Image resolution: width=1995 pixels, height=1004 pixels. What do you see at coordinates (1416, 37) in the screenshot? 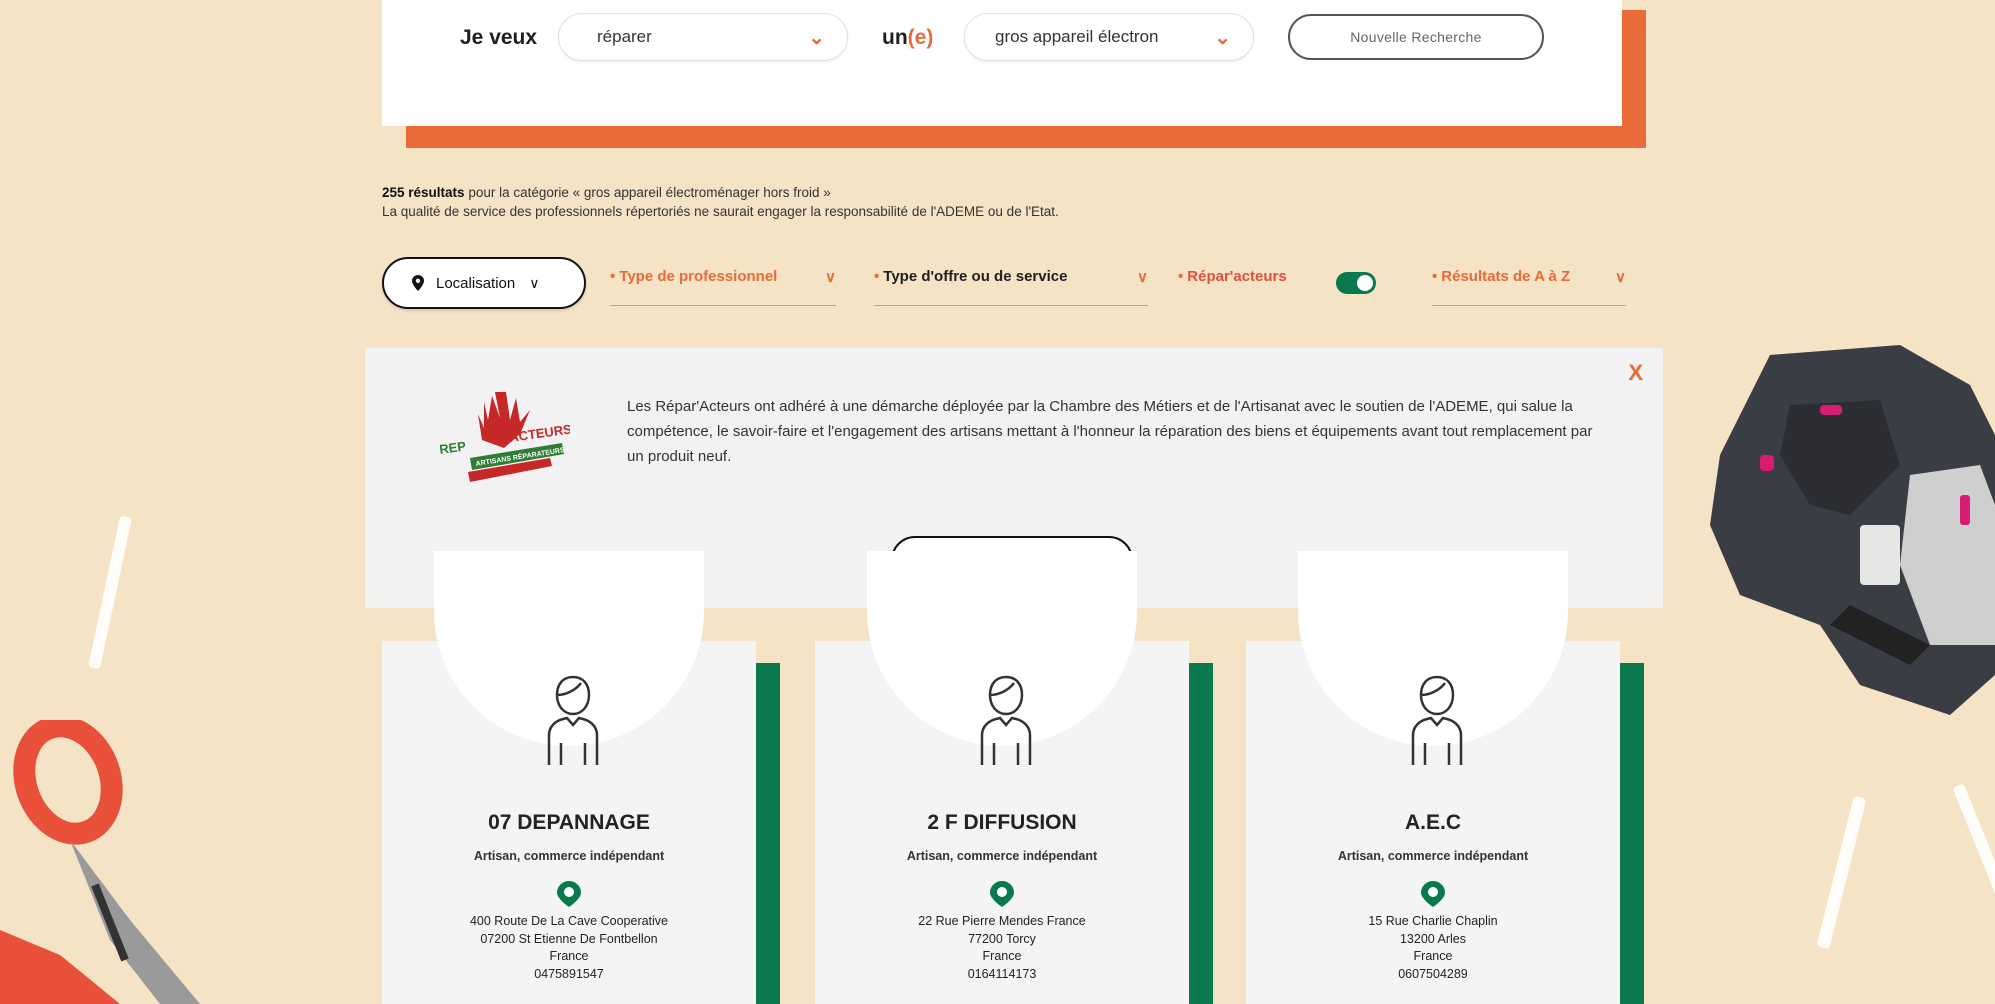
I see `new-search-button: Nouvelle Recherche` at bounding box center [1416, 37].